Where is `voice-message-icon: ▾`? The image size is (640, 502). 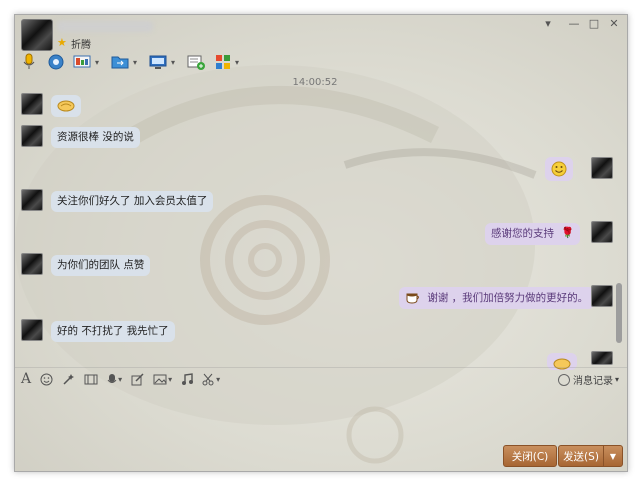
voice-message-icon: ▾ is located at coordinates (114, 379).